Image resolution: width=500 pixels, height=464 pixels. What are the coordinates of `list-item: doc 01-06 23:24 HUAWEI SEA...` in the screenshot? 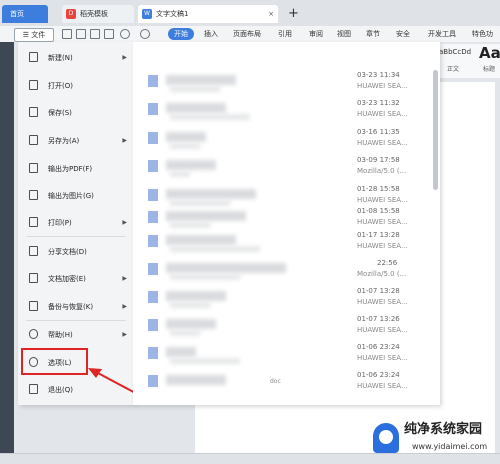 It's located at (285, 382).